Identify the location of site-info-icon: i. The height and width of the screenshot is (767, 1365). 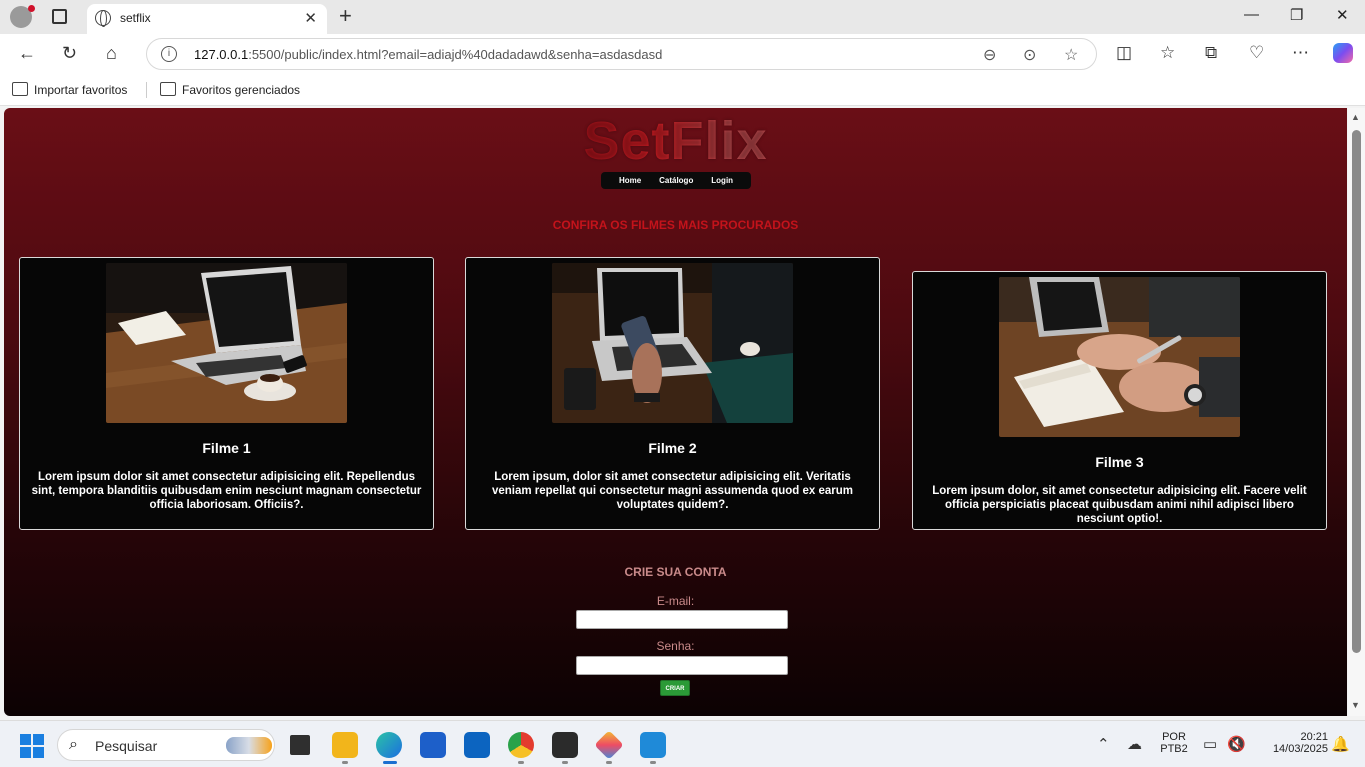
(169, 54).